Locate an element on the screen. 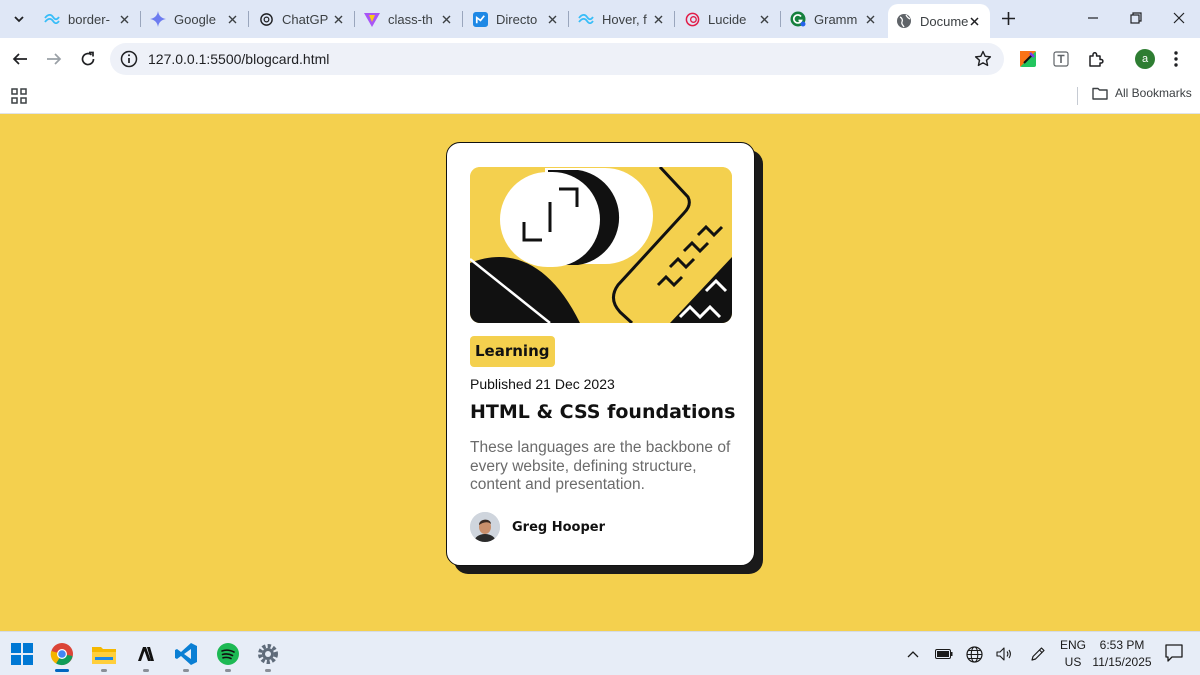 The width and height of the screenshot is (1200, 675). tab-title: Directo is located at coordinates (517, 19).